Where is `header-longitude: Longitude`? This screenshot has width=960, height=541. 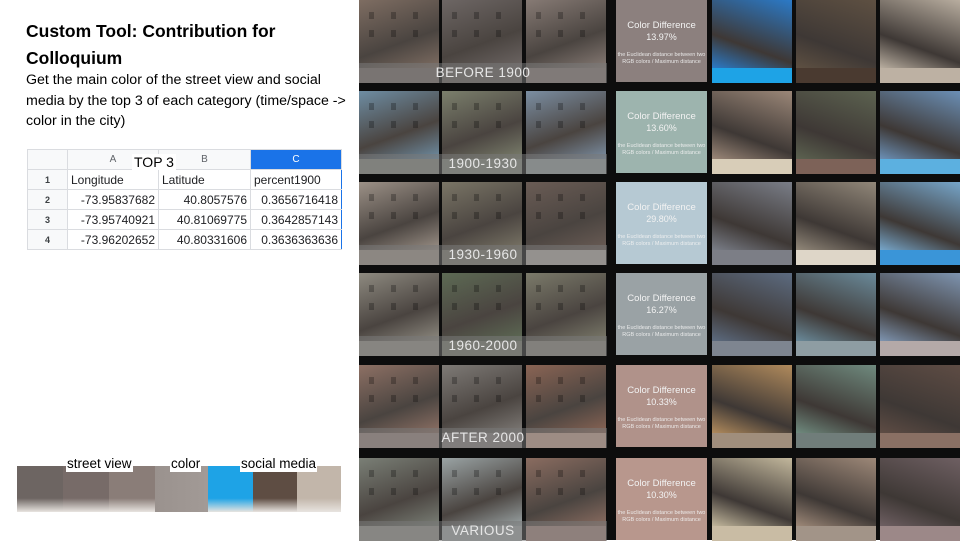
header-longitude: Longitude is located at coordinates (113, 179).